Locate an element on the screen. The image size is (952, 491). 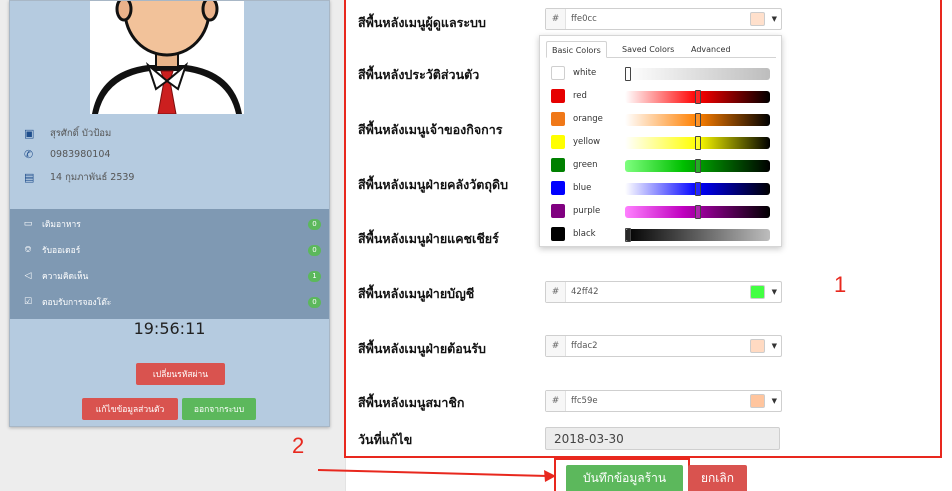
bell-icon: ⎊ is located at coordinates (28, 250).